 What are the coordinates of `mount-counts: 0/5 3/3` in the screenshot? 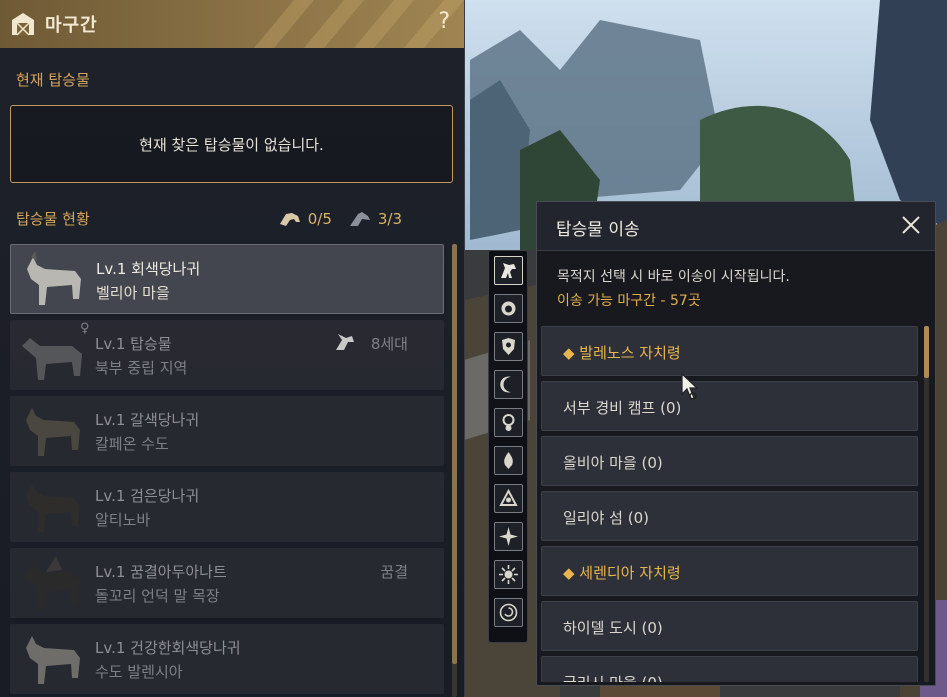 It's located at (340, 219).